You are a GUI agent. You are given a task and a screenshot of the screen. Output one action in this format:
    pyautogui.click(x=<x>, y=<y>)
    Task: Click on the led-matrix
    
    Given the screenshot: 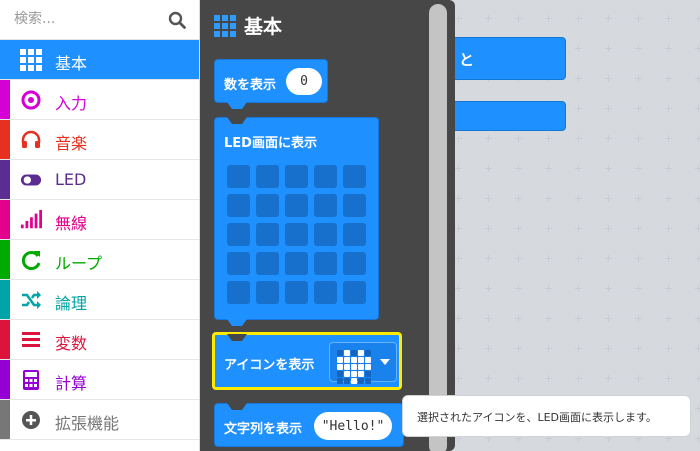 What is the action you would take?
    pyautogui.click(x=296, y=234)
    